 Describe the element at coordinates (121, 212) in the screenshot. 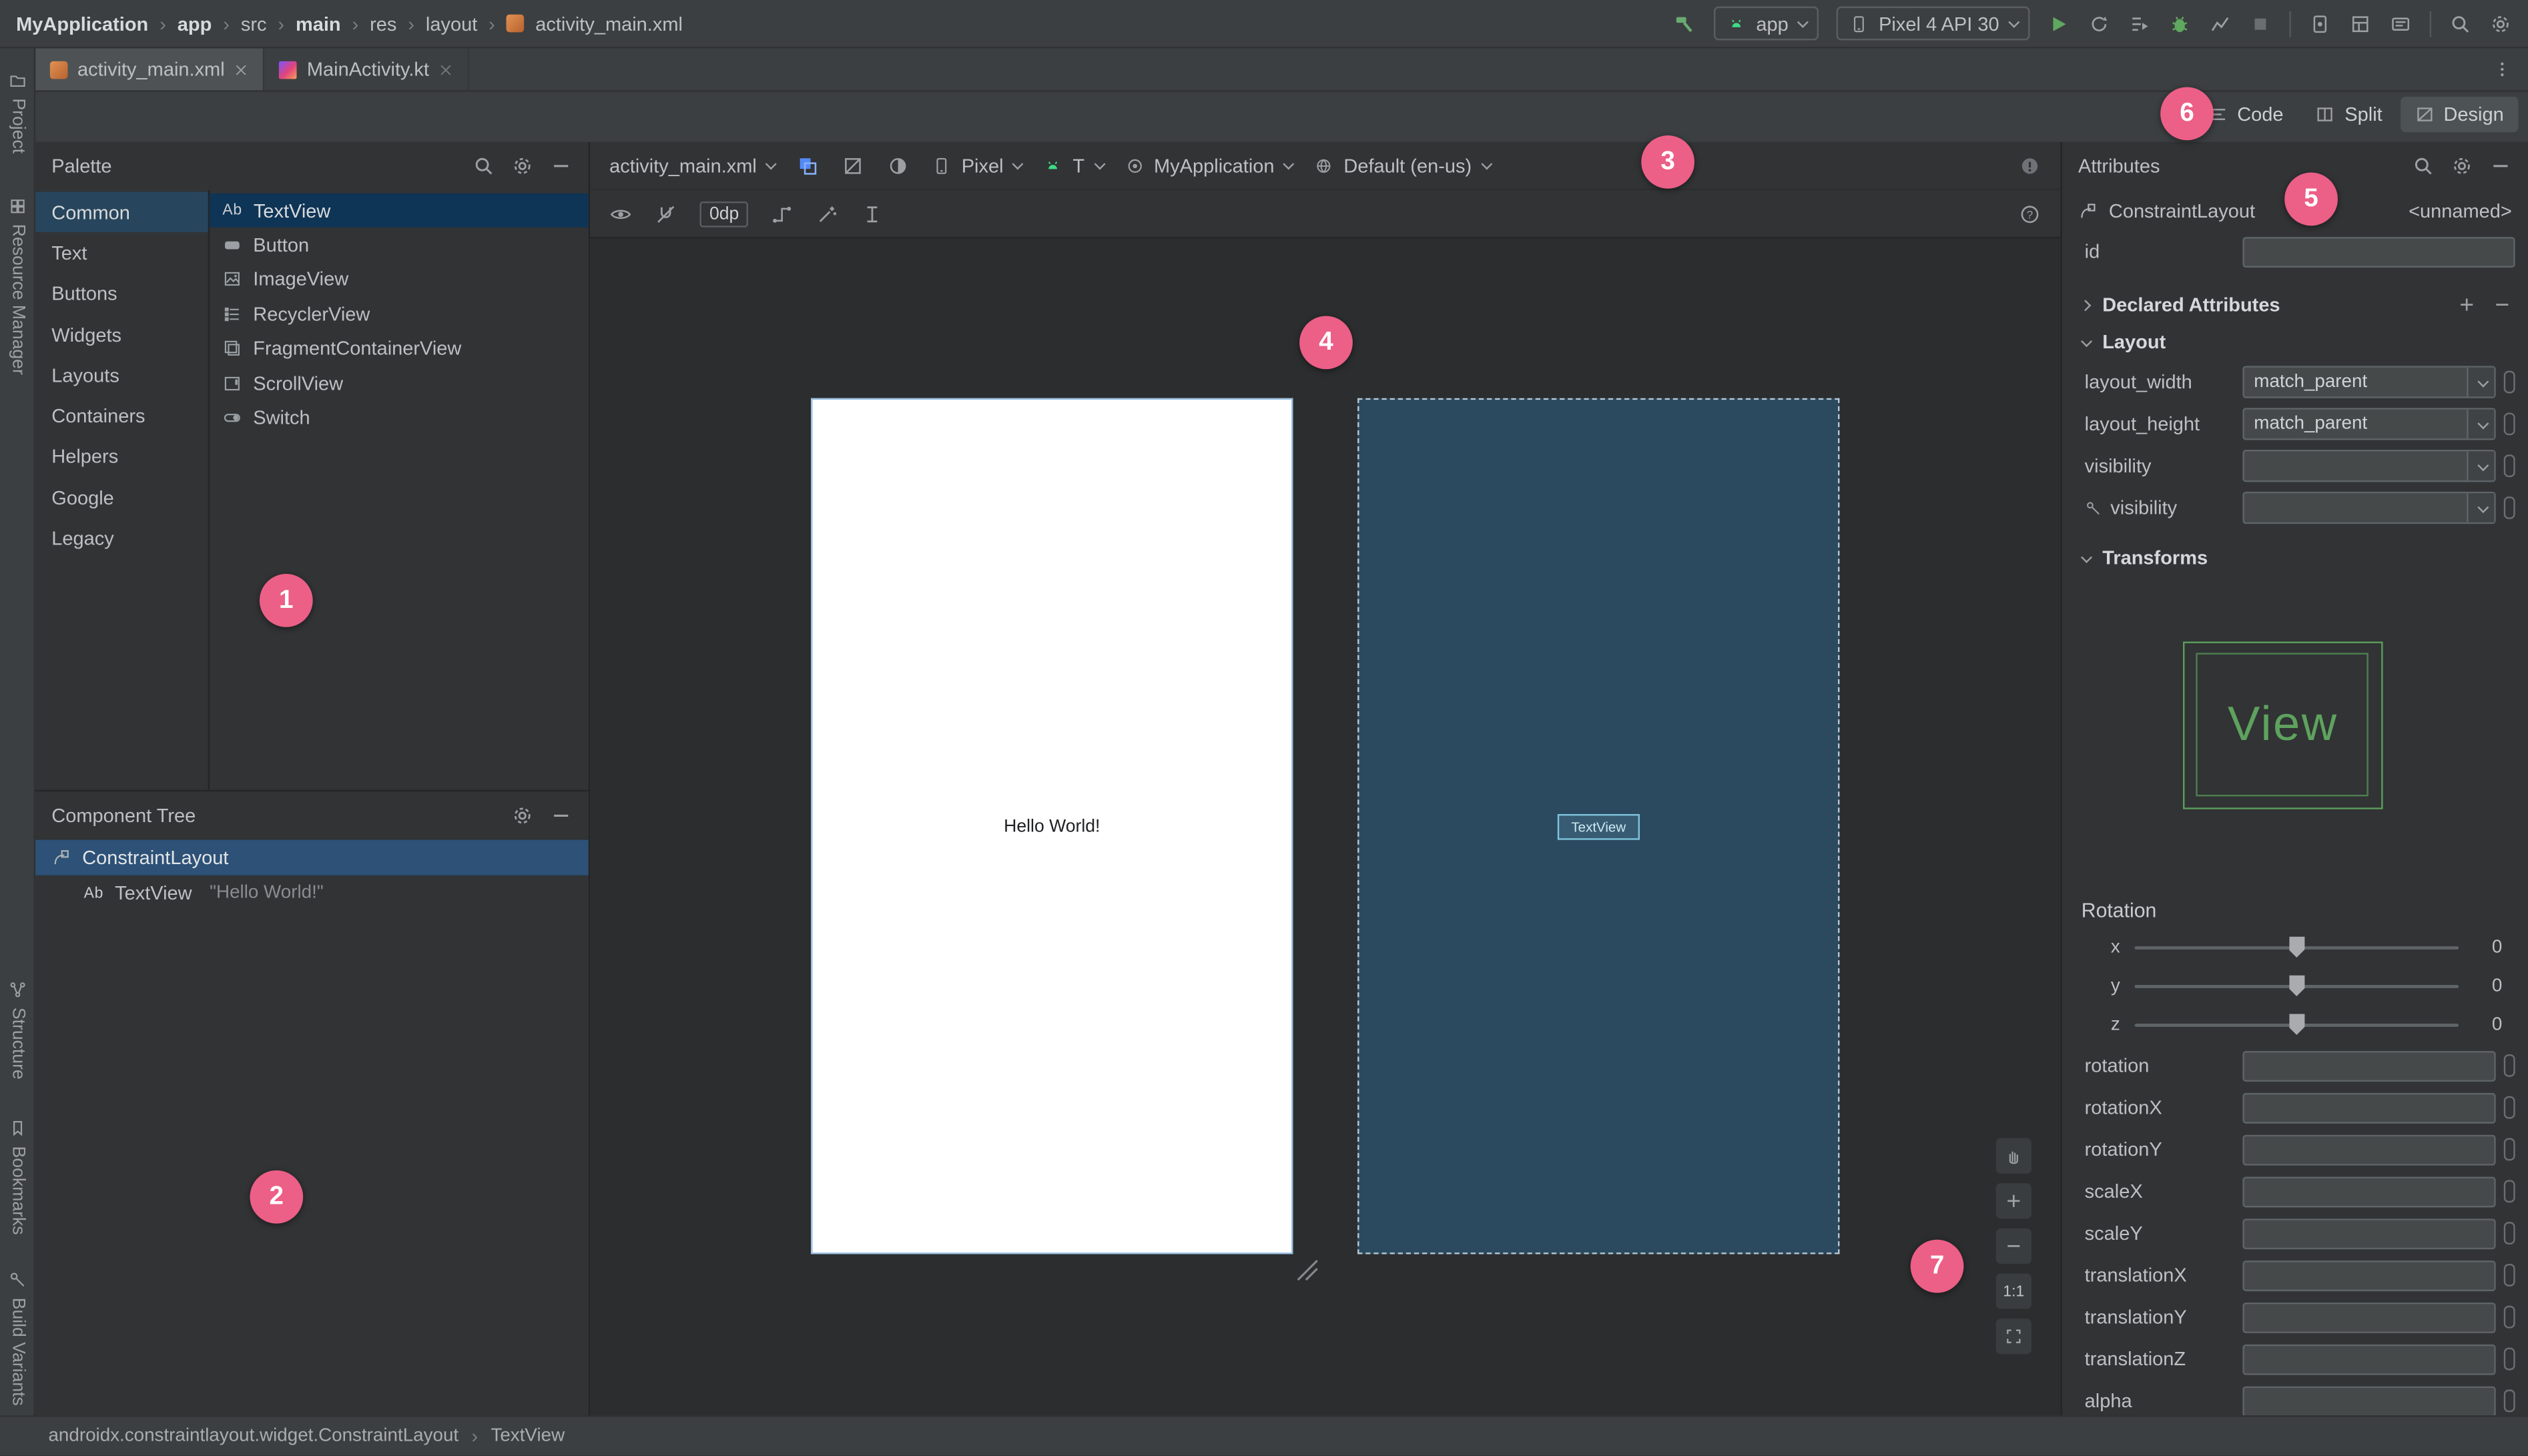

I see `palette-category-common: Common` at that location.